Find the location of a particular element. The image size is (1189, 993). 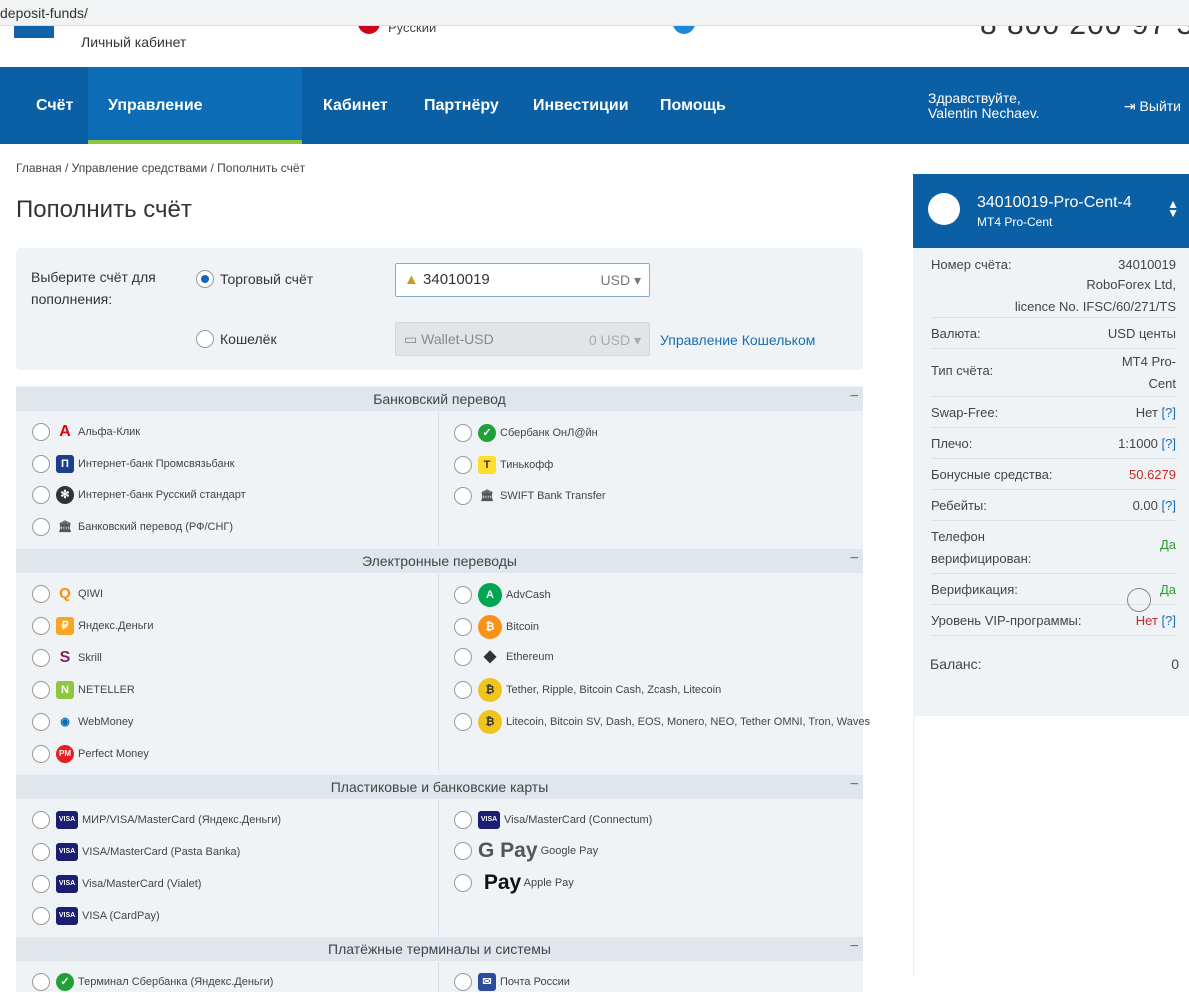

method-neteller: N NETELLER is located at coordinates (83, 690).